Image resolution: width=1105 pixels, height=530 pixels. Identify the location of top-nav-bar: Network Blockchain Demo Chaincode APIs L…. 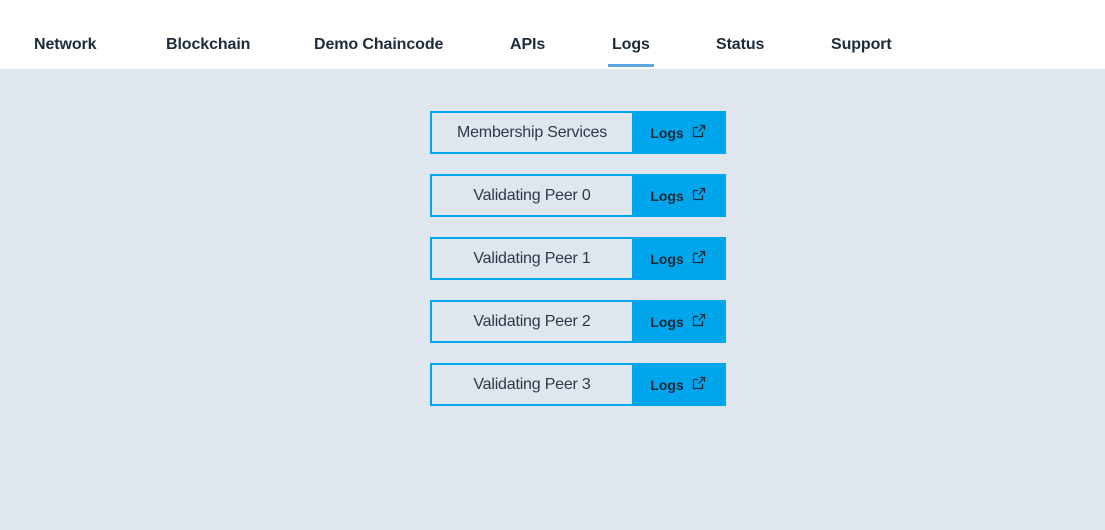
(552, 34).